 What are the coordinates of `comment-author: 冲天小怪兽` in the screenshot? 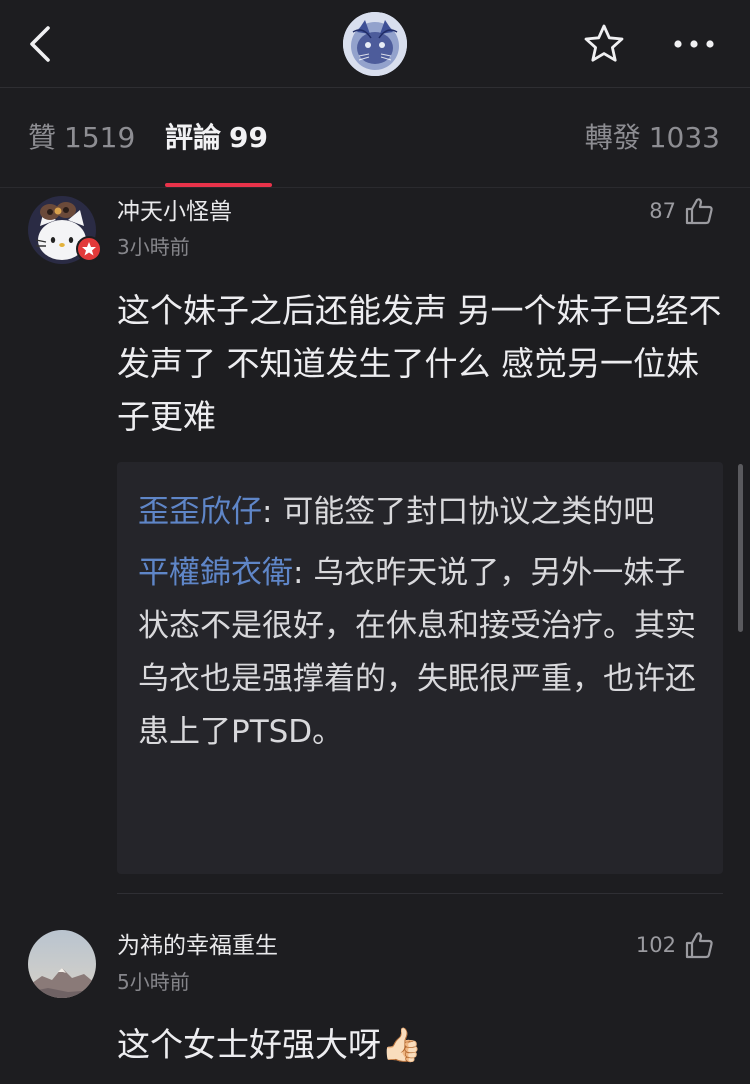 It's located at (174, 212).